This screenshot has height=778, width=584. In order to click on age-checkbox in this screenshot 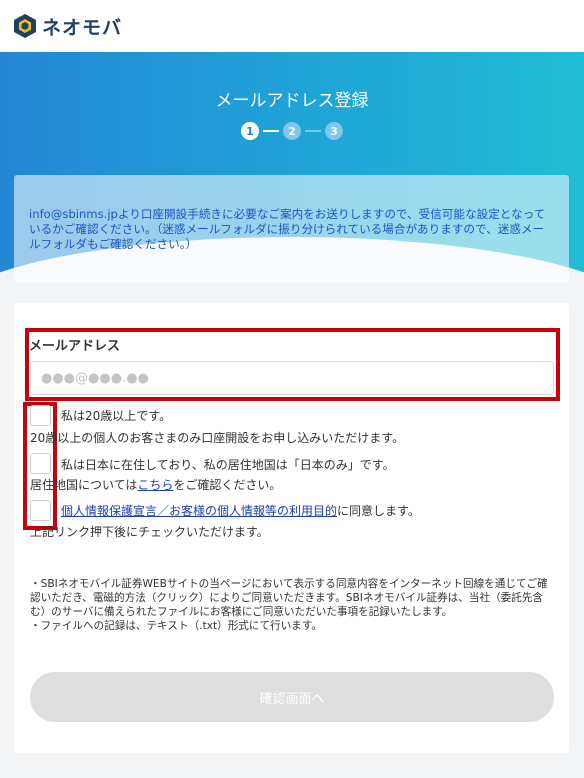, I will do `click(40, 415)`.